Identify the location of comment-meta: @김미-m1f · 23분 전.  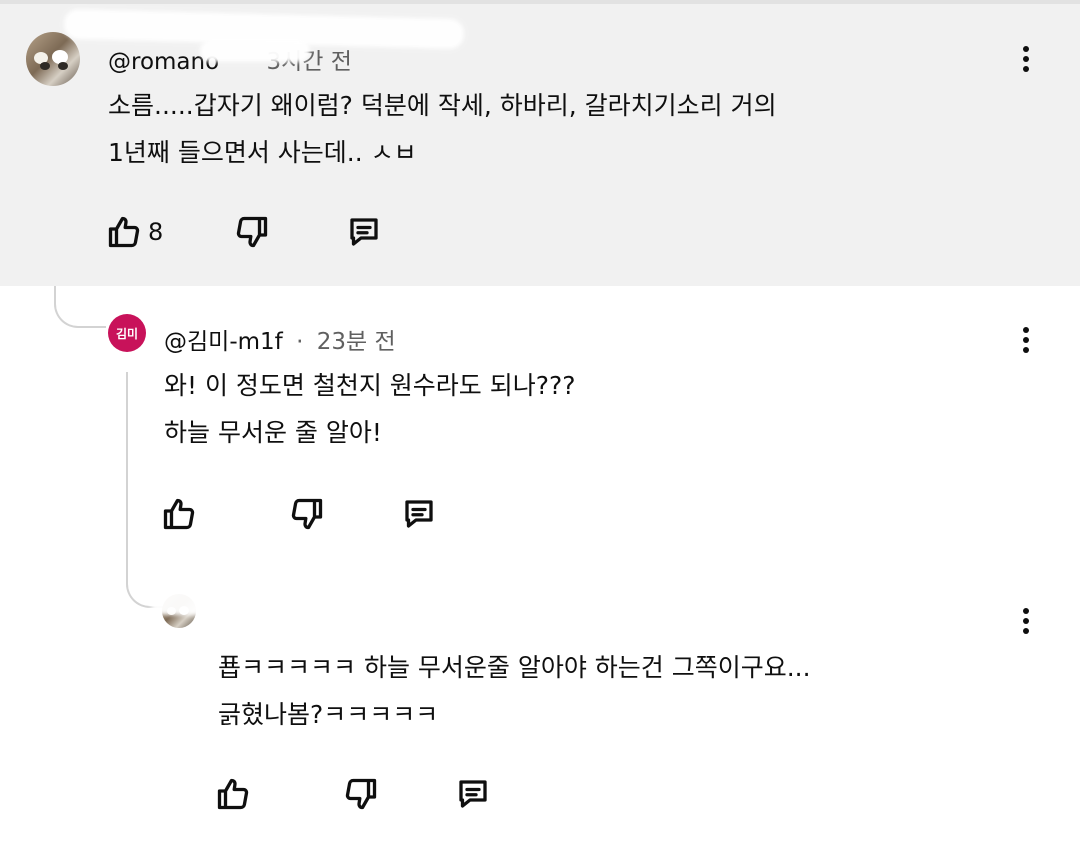
(280, 342).